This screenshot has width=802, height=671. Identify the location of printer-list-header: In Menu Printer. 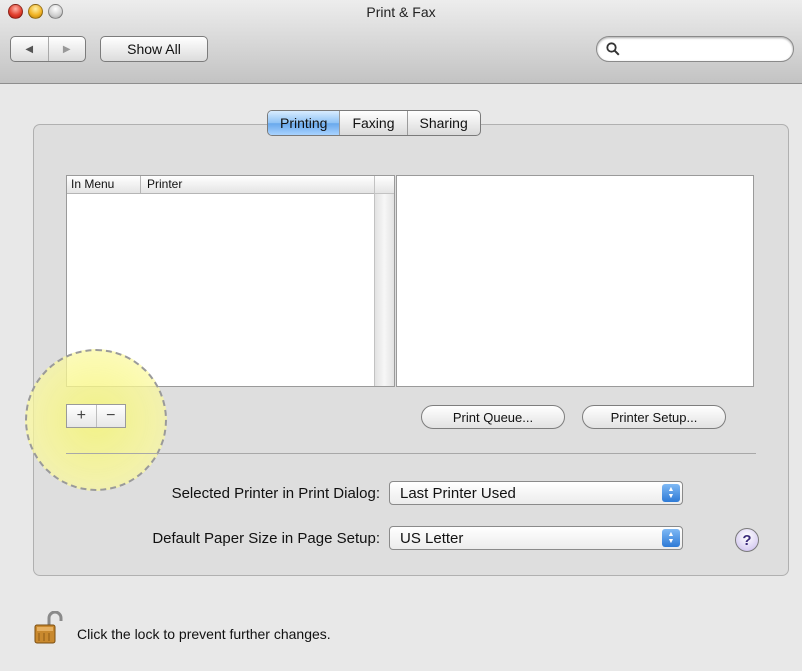
(221, 185).